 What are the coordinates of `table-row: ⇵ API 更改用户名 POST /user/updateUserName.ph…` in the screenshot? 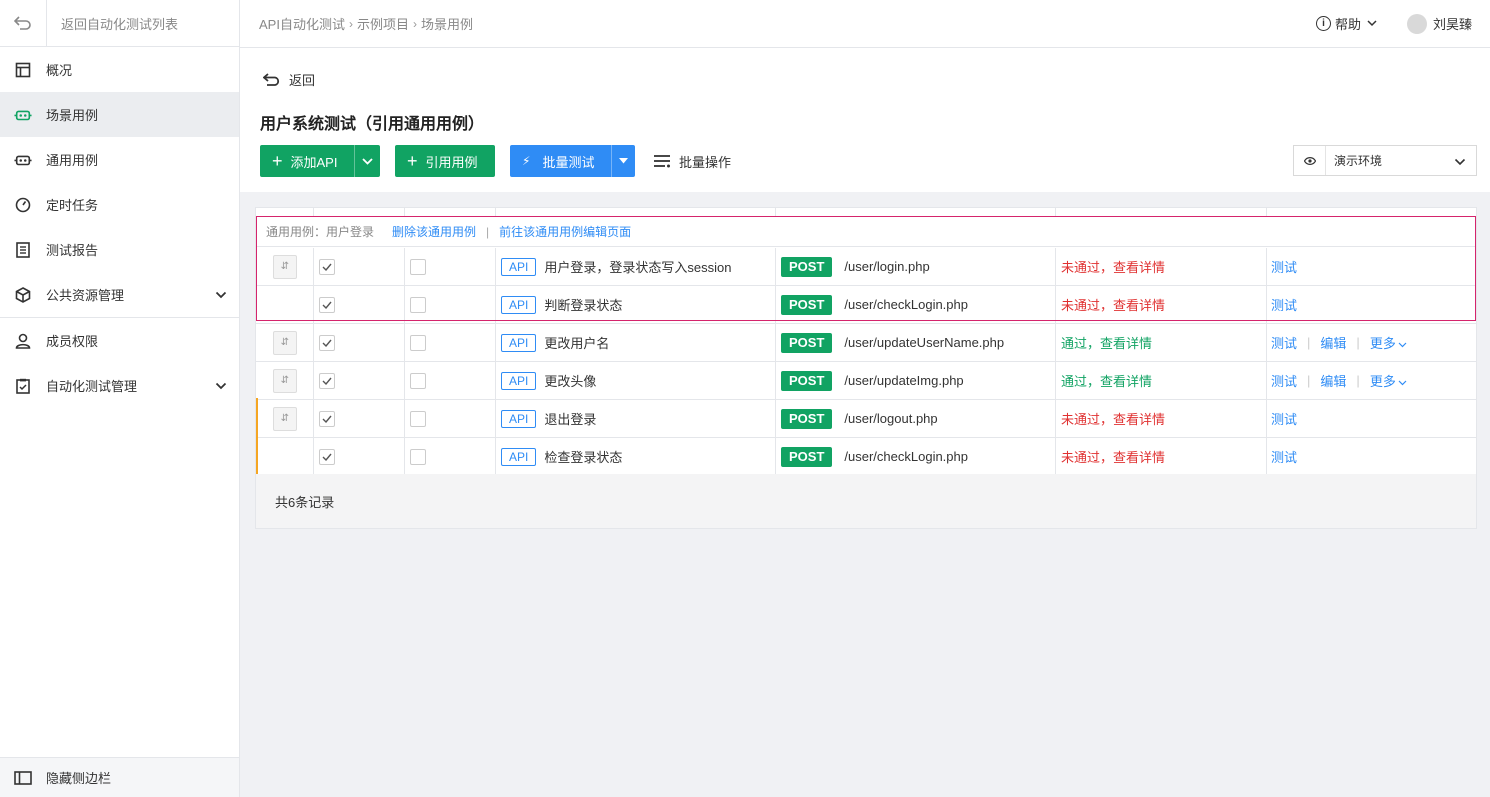 It's located at (866, 343).